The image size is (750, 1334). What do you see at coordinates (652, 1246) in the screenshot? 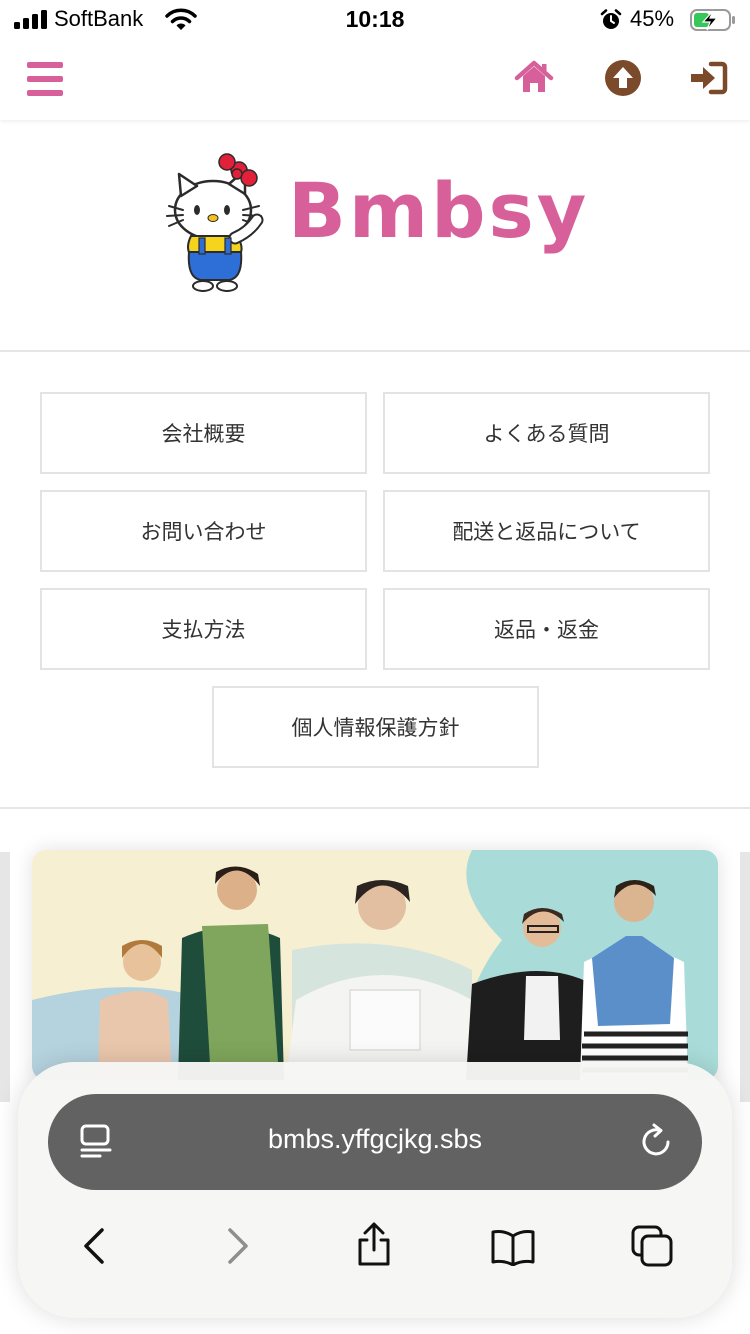
I see `tabs-icon` at bounding box center [652, 1246].